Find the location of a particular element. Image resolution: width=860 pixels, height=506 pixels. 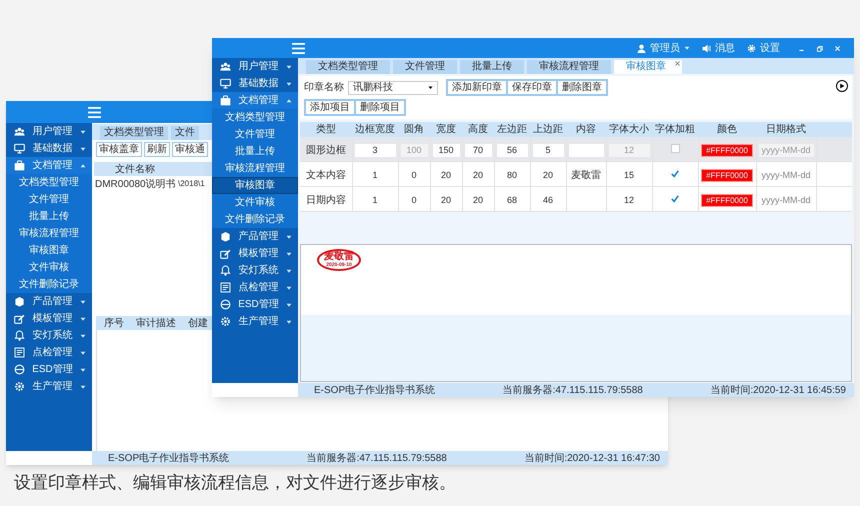

toolbar-button: 审核通 is located at coordinates (190, 149).